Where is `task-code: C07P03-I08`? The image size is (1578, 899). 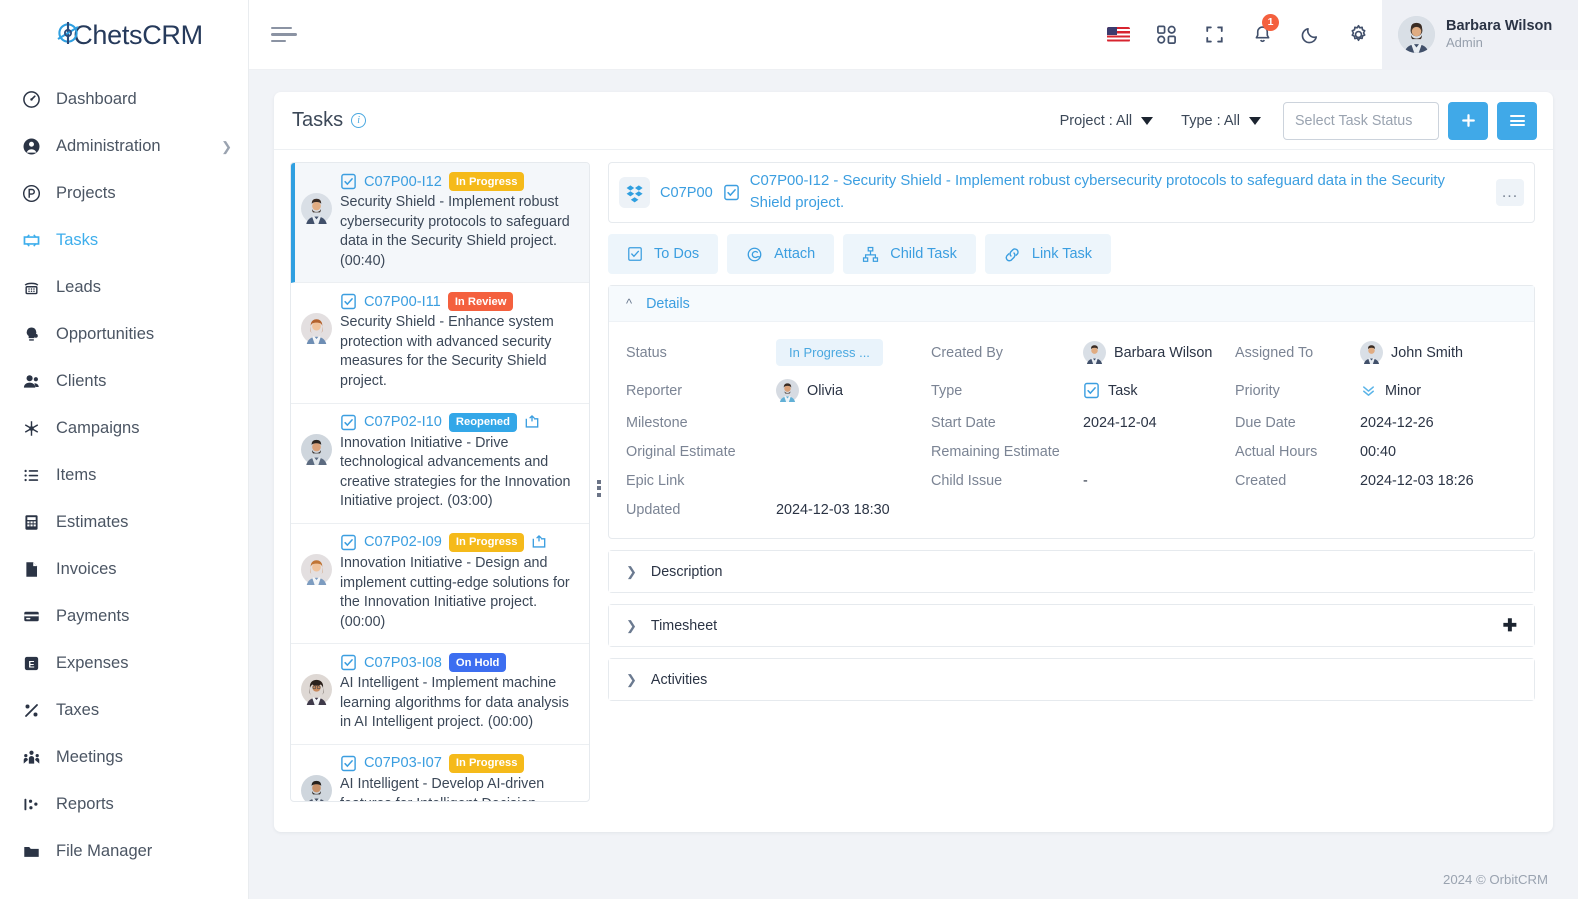 task-code: C07P03-I08 is located at coordinates (403, 663).